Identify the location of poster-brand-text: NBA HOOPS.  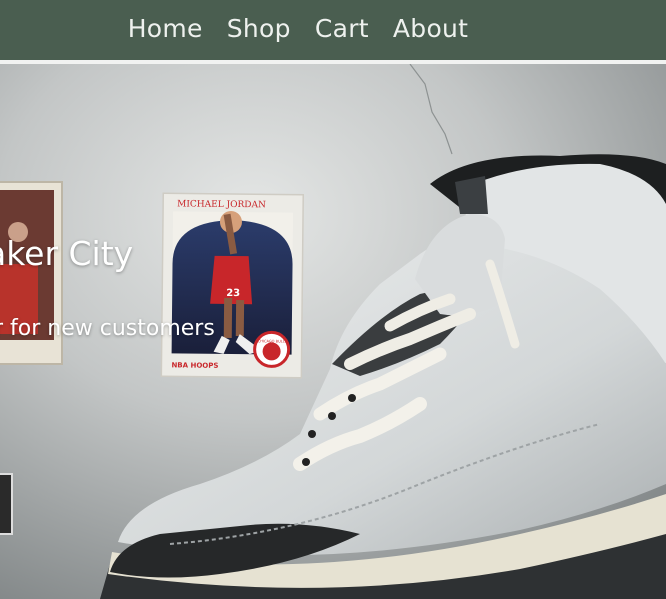
(194, 365).